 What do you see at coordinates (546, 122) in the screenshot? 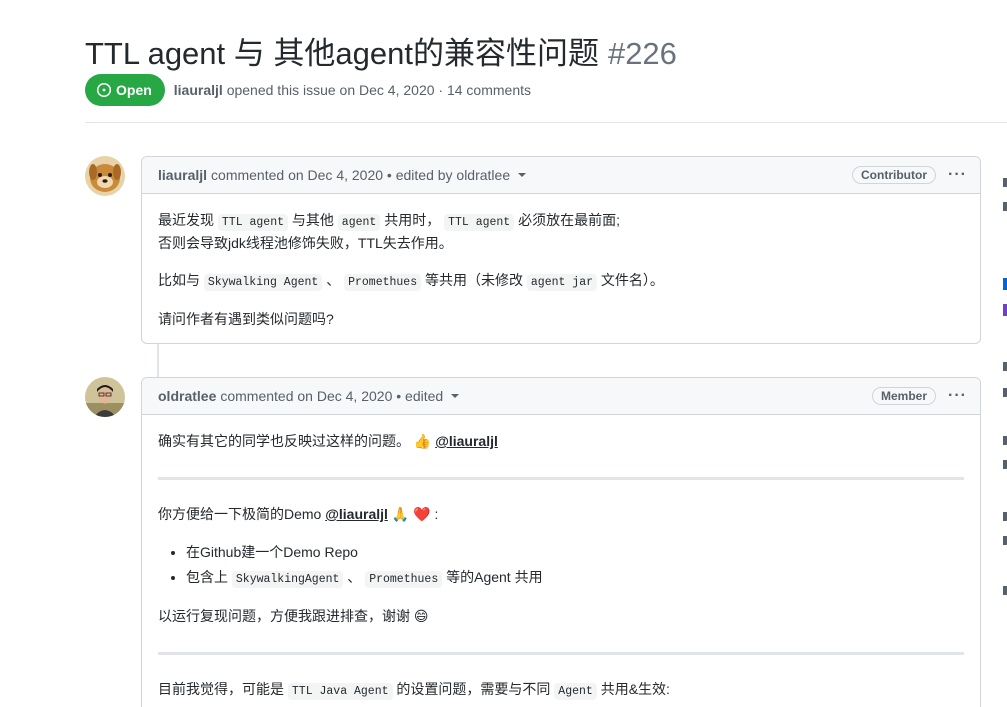
I see `header-divider` at bounding box center [546, 122].